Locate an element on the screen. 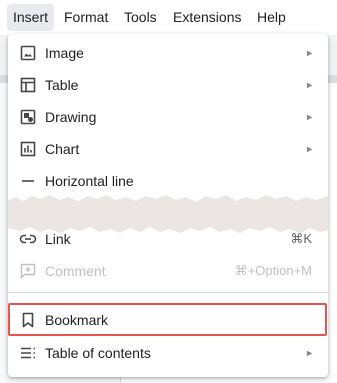 This screenshot has height=383, width=337. menu-divider is located at coordinates (168, 292).